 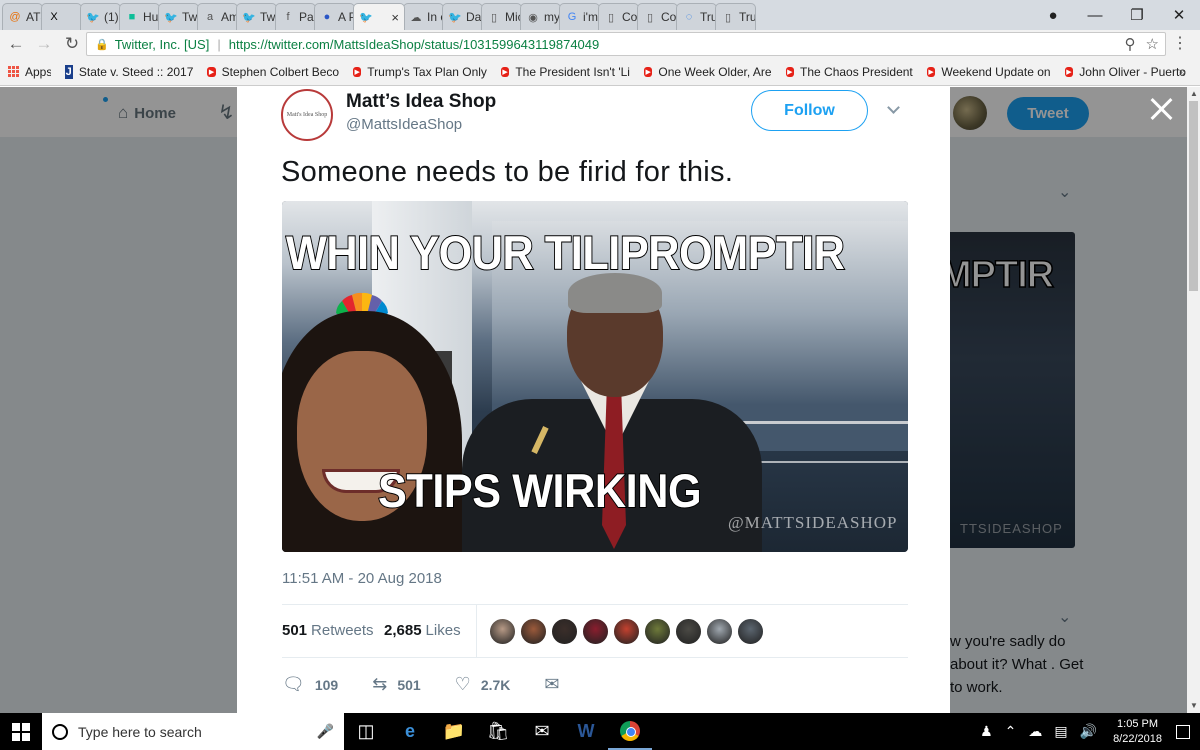 I want to click on author-name: Matt’s Idea Shop, so click(x=421, y=102).